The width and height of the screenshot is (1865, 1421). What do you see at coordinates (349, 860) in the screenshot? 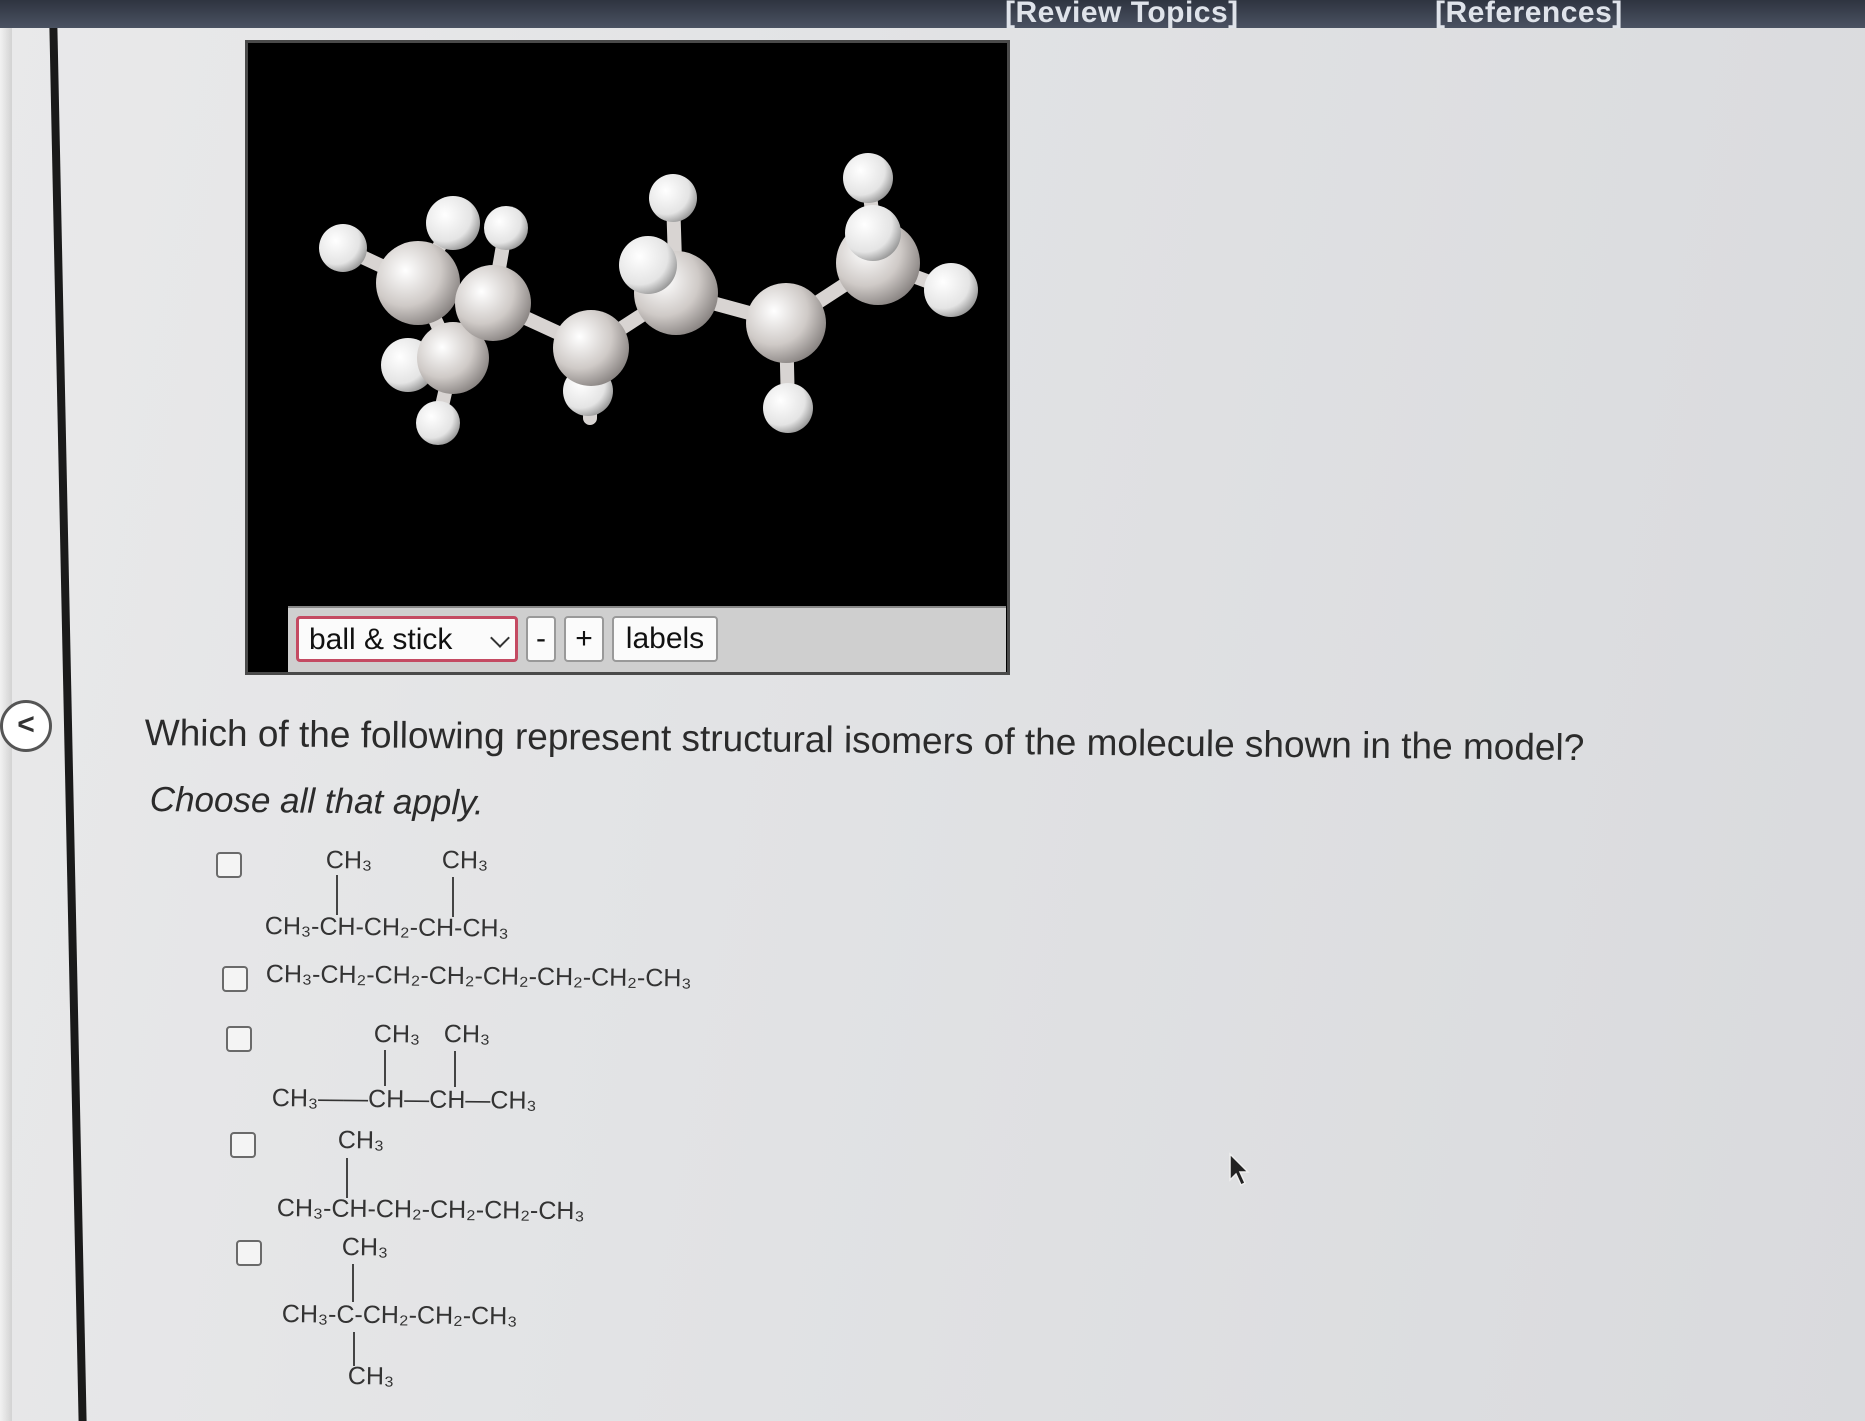
I see `option-1-branch-1: CH₃` at bounding box center [349, 860].